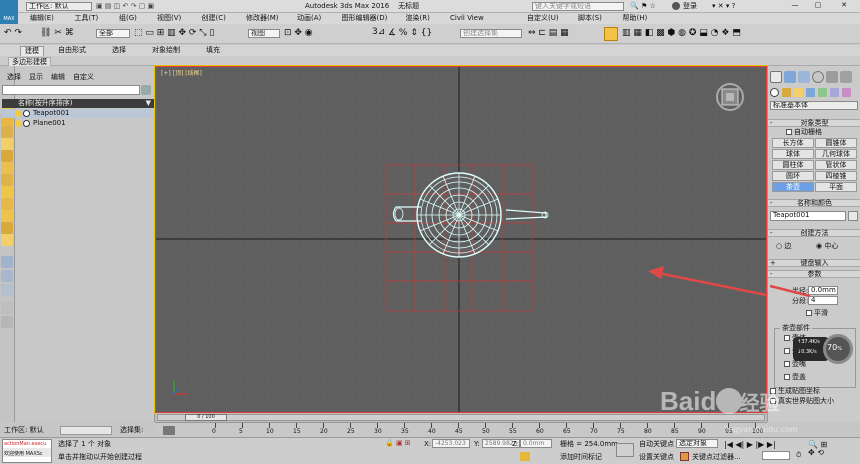 This screenshot has height=464, width=860. What do you see at coordinates (7, 180) in the screenshot?
I see `spacewarps-filter-icon` at bounding box center [7, 180].